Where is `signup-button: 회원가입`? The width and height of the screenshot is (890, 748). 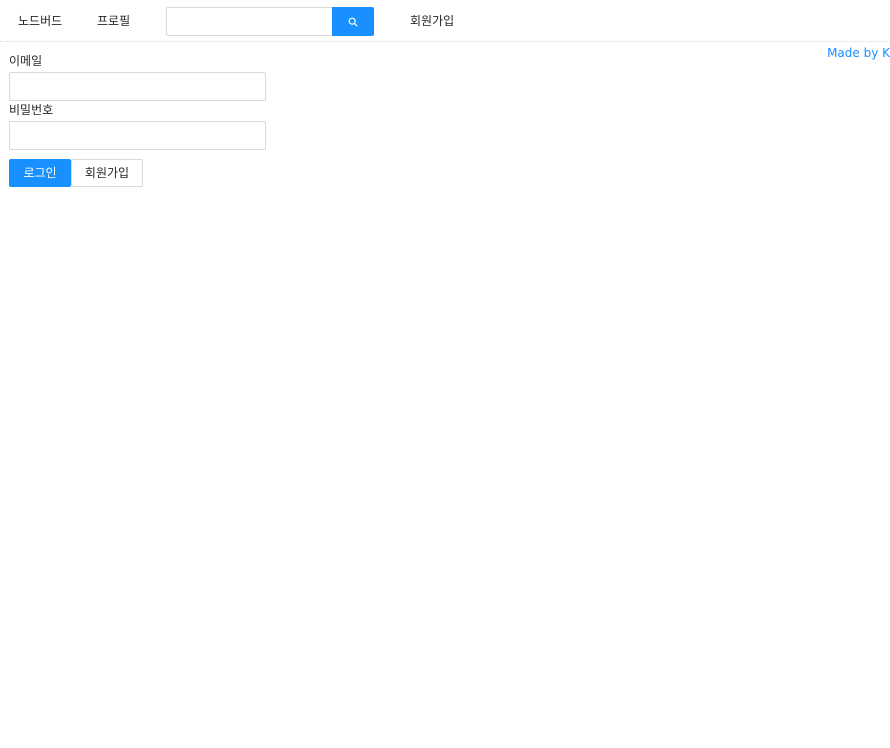
signup-button: 회원가입 is located at coordinates (107, 173).